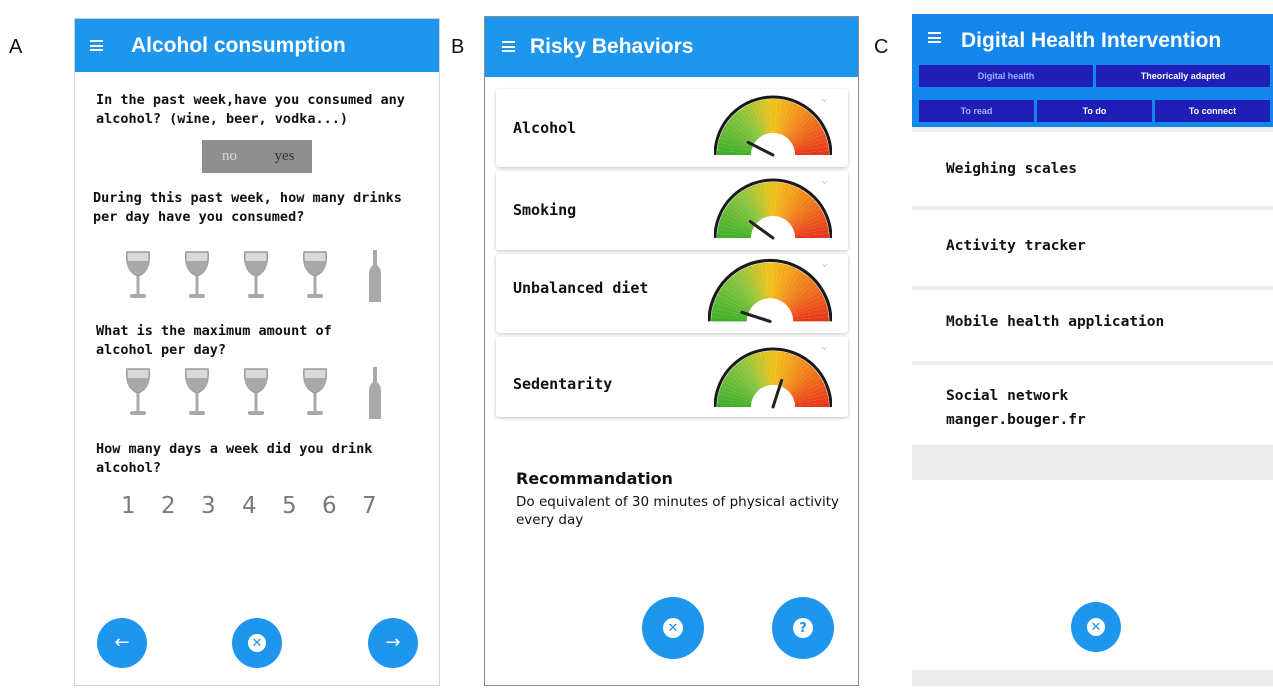 The image size is (1273, 688). What do you see at coordinates (208, 506) in the screenshot?
I see `day-option: 3` at bounding box center [208, 506].